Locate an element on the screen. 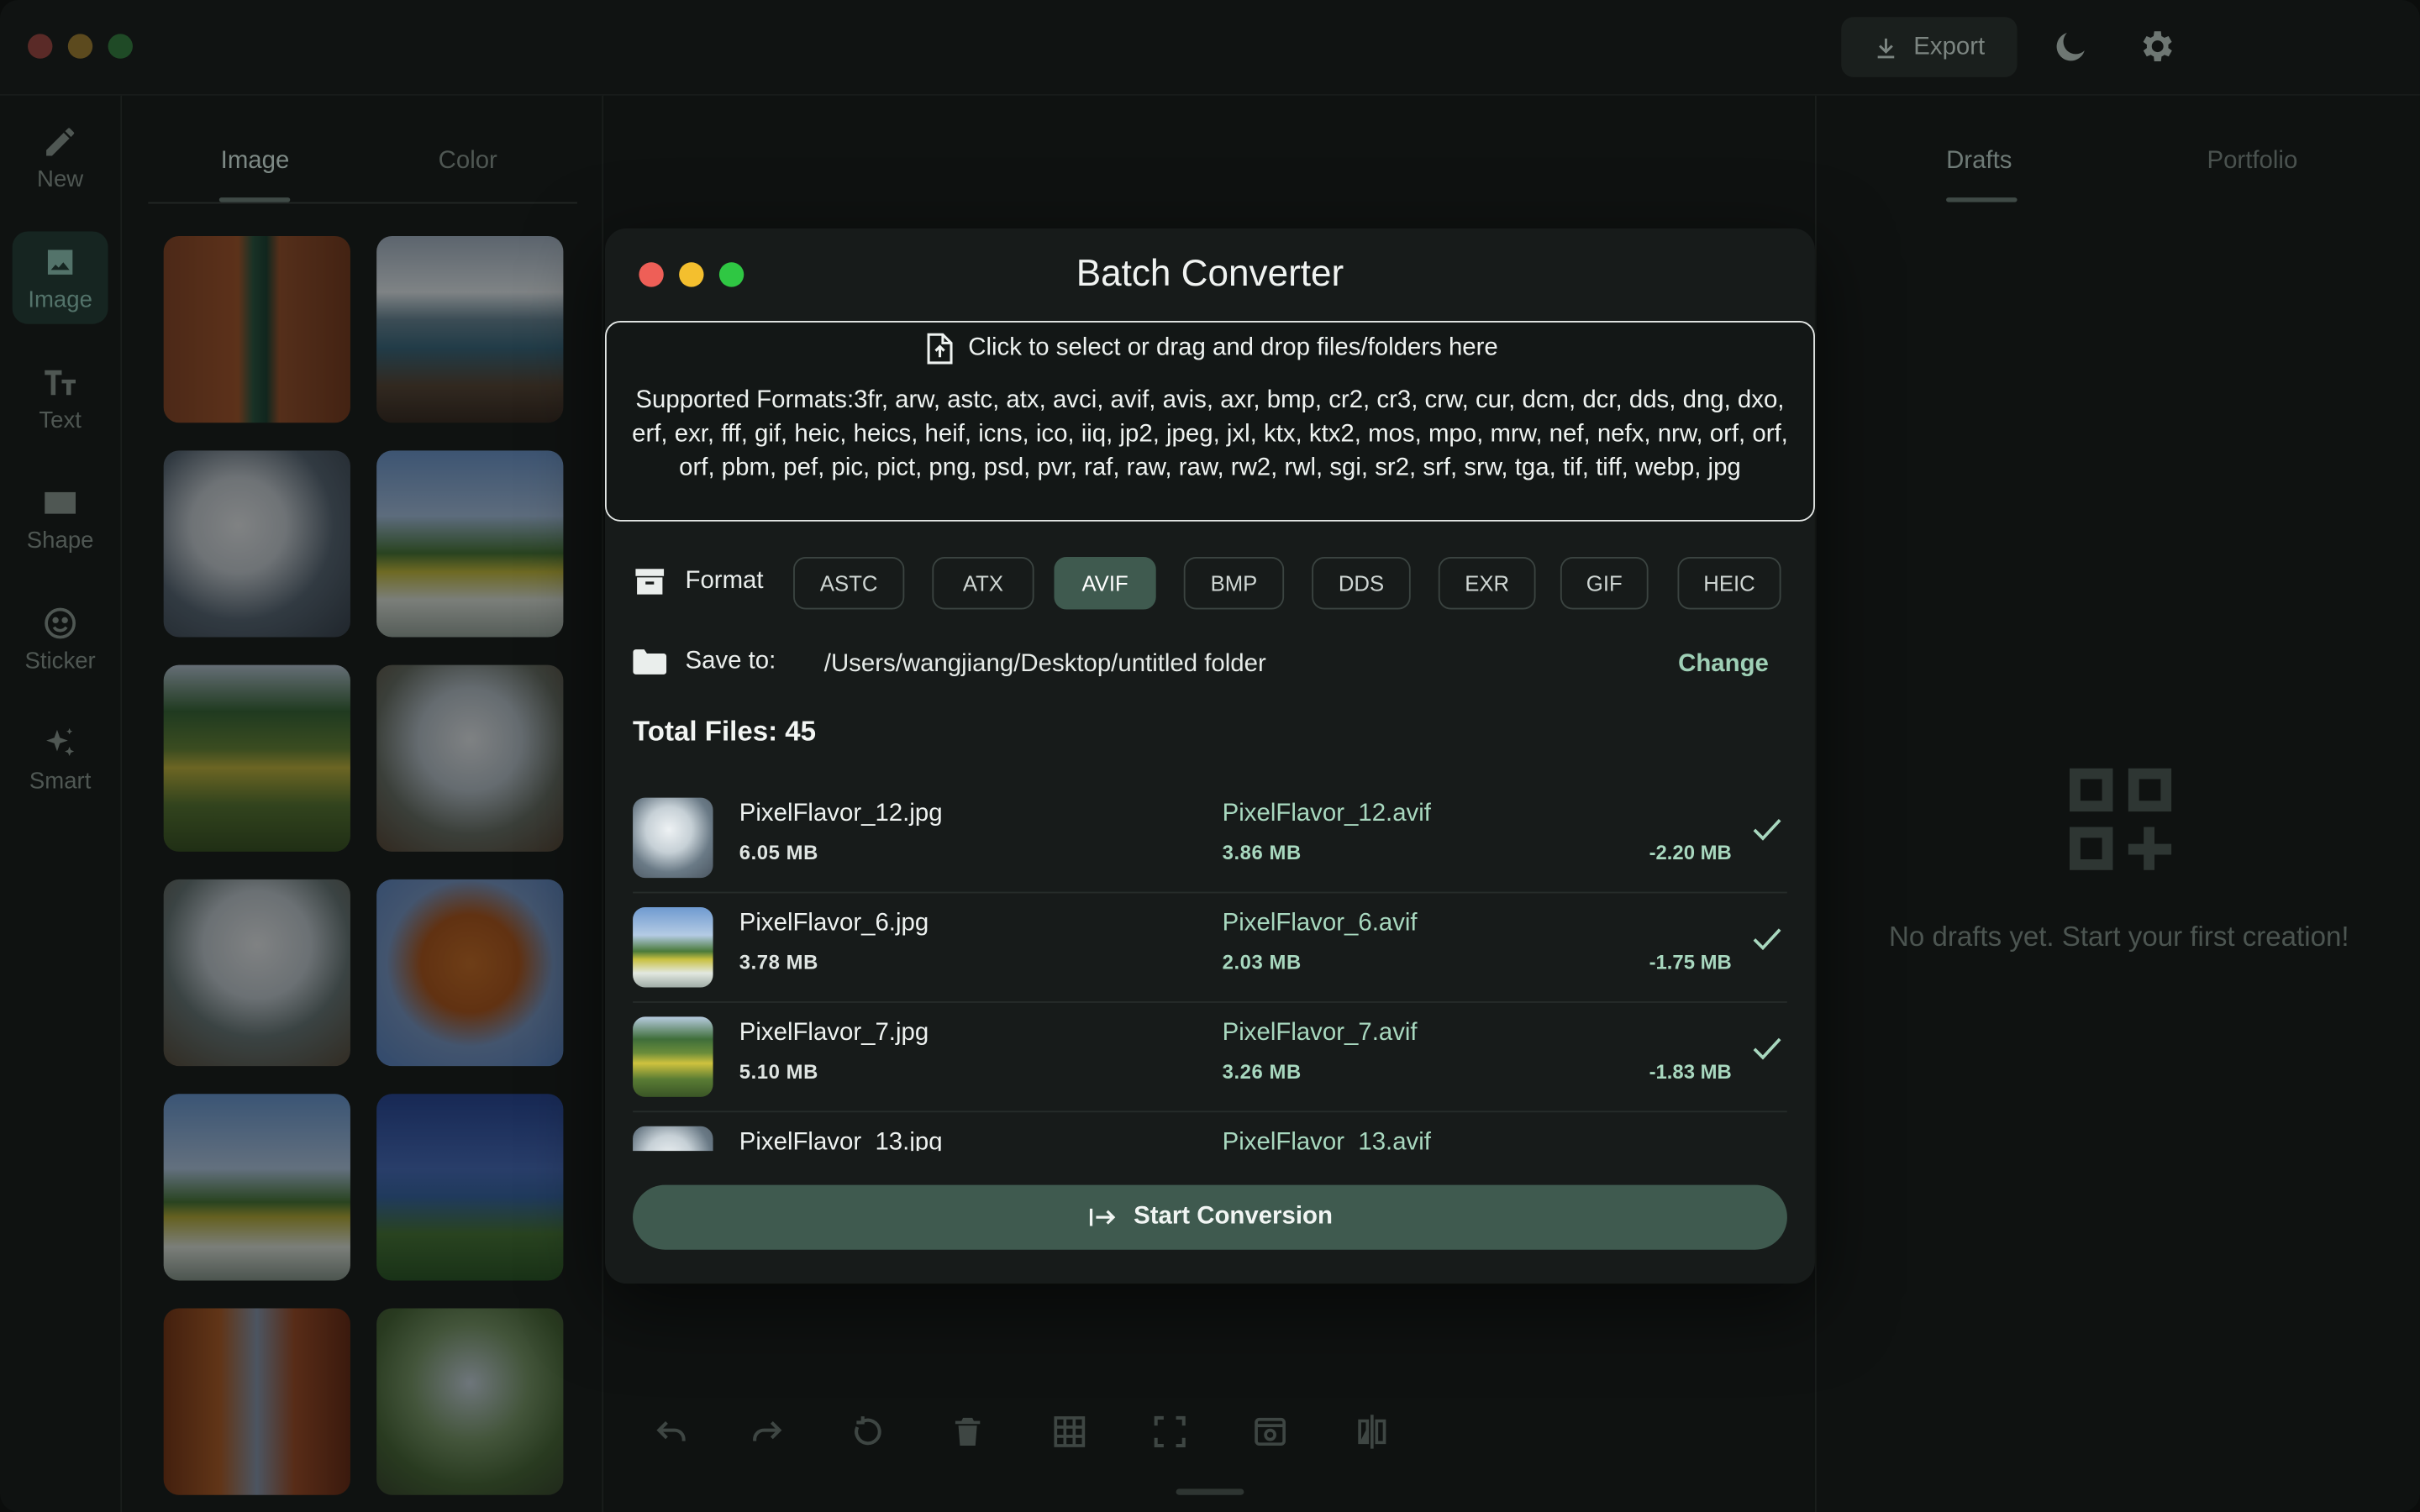 The width and height of the screenshot is (2420, 1512). active-tab-indicator is located at coordinates (255, 199).